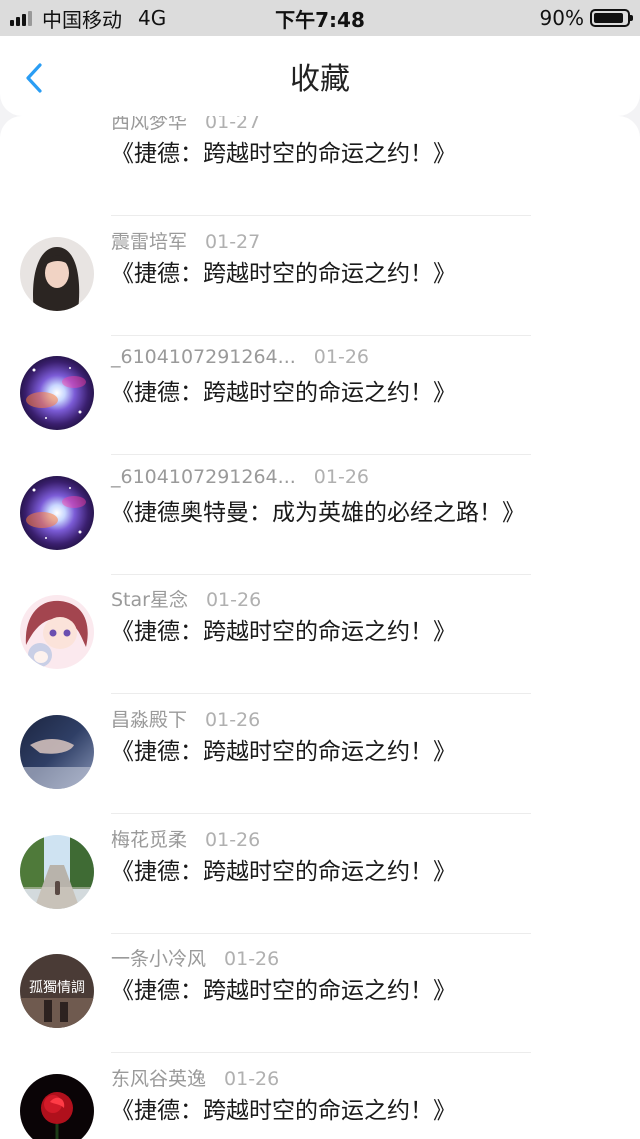 Image resolution: width=640 pixels, height=1139 pixels. Describe the element at coordinates (149, 720) in the screenshot. I see `username: 昌淼殿下` at that location.